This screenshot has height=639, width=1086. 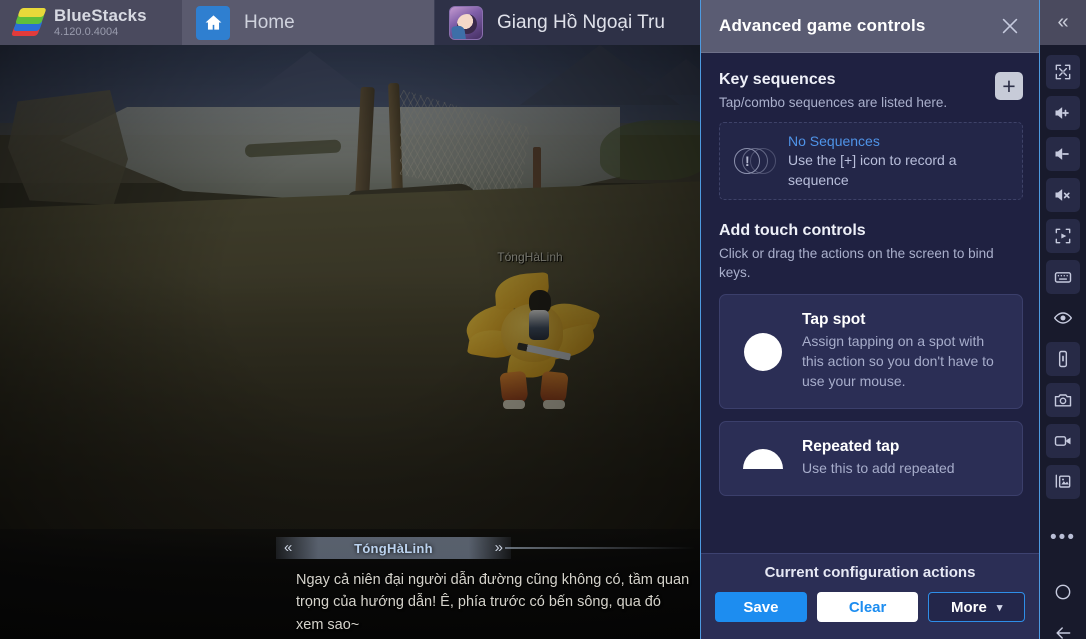 I want to click on rotate-device-icon, so click(x=1063, y=359).